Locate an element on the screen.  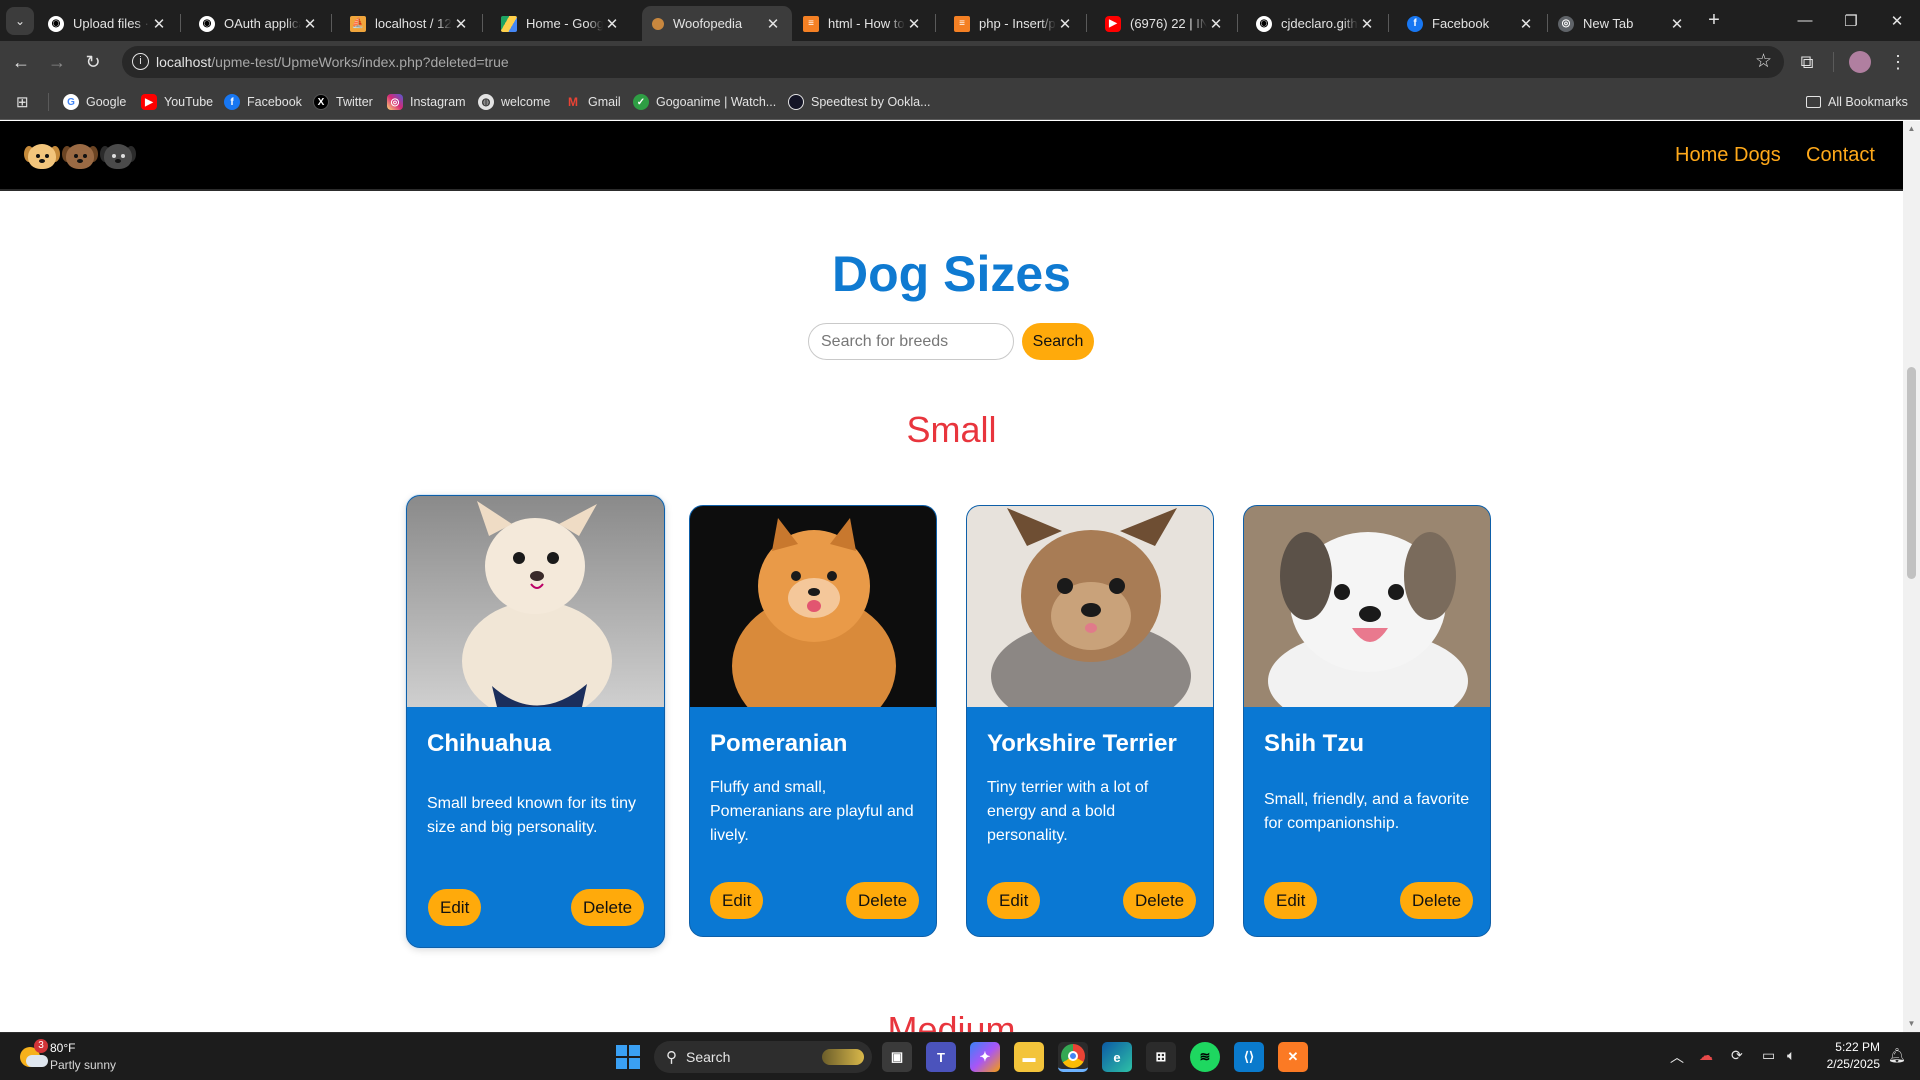
profile-avatar is located at coordinates (1860, 62).